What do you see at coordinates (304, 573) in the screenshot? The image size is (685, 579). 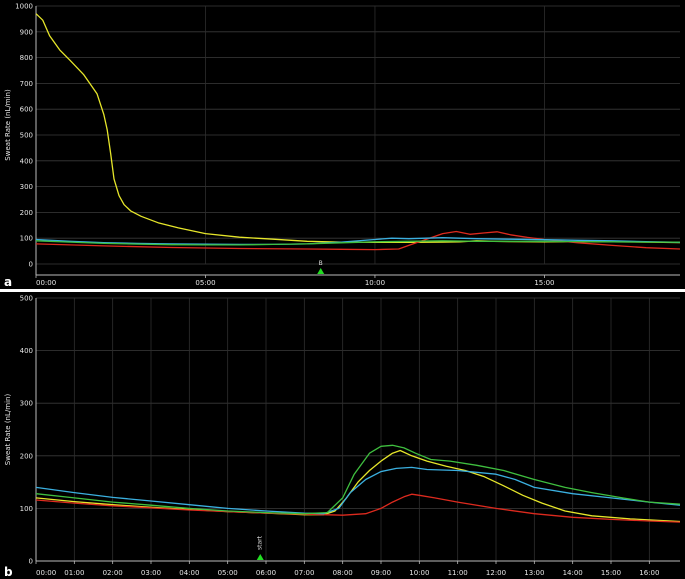 I see `x-tick-label: 07:00` at bounding box center [304, 573].